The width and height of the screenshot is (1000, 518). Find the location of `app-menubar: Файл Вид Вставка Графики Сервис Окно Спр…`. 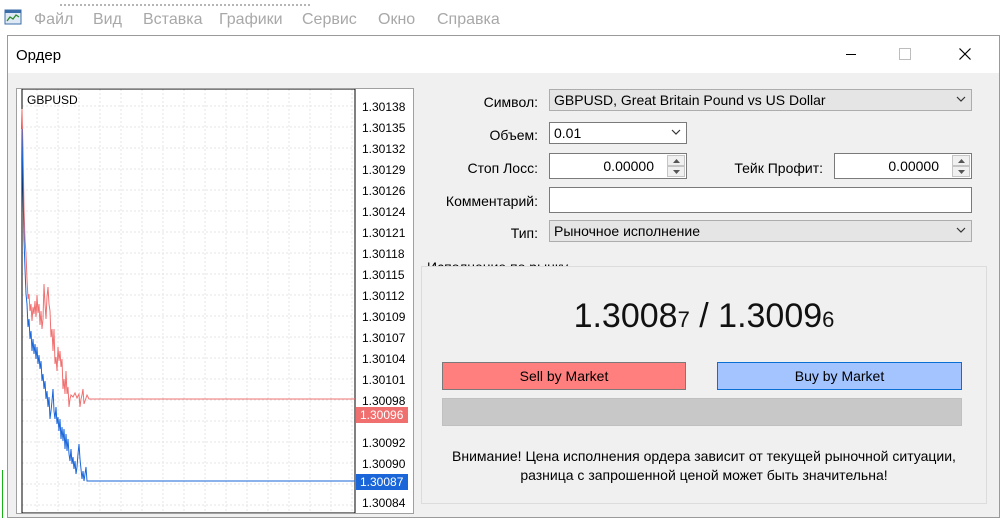

app-menubar: Файл Вид Вставка Графики Сервис Окно Спр… is located at coordinates (500, 20).